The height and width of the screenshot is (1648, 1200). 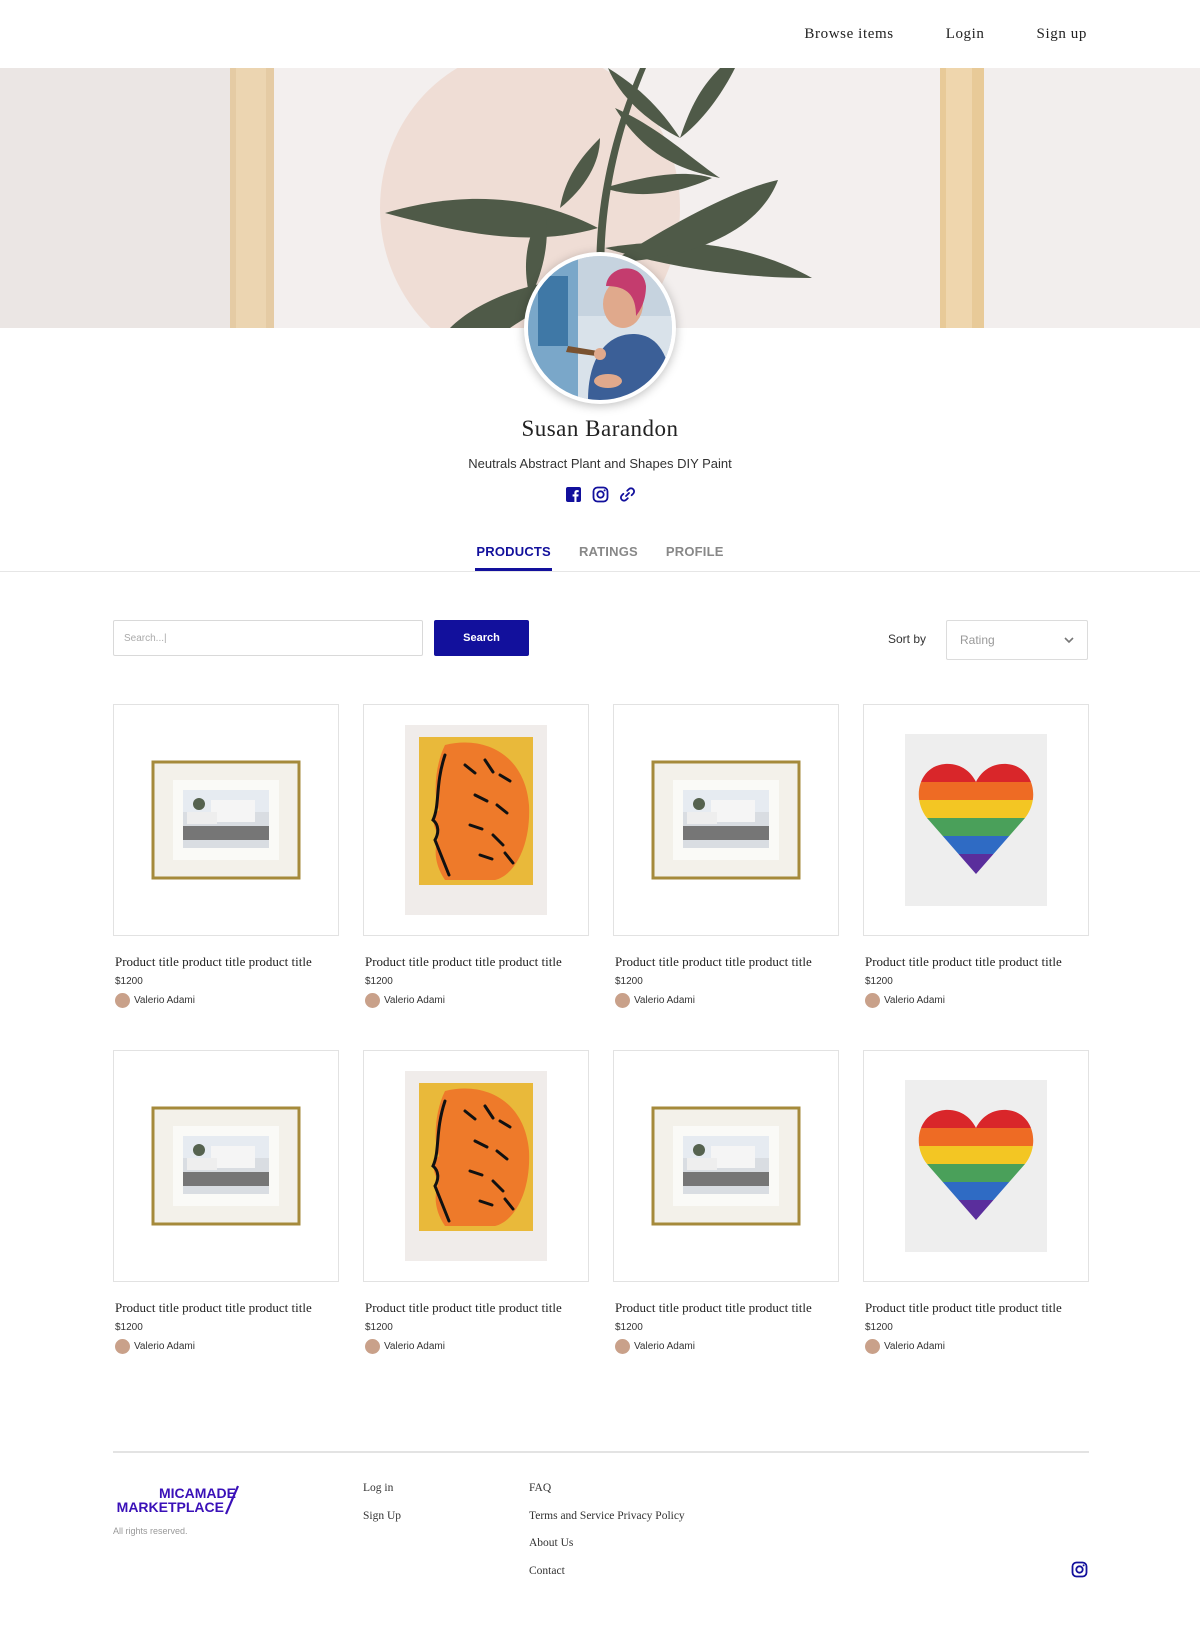 What do you see at coordinates (573, 494) in the screenshot?
I see `facebook-icon` at bounding box center [573, 494].